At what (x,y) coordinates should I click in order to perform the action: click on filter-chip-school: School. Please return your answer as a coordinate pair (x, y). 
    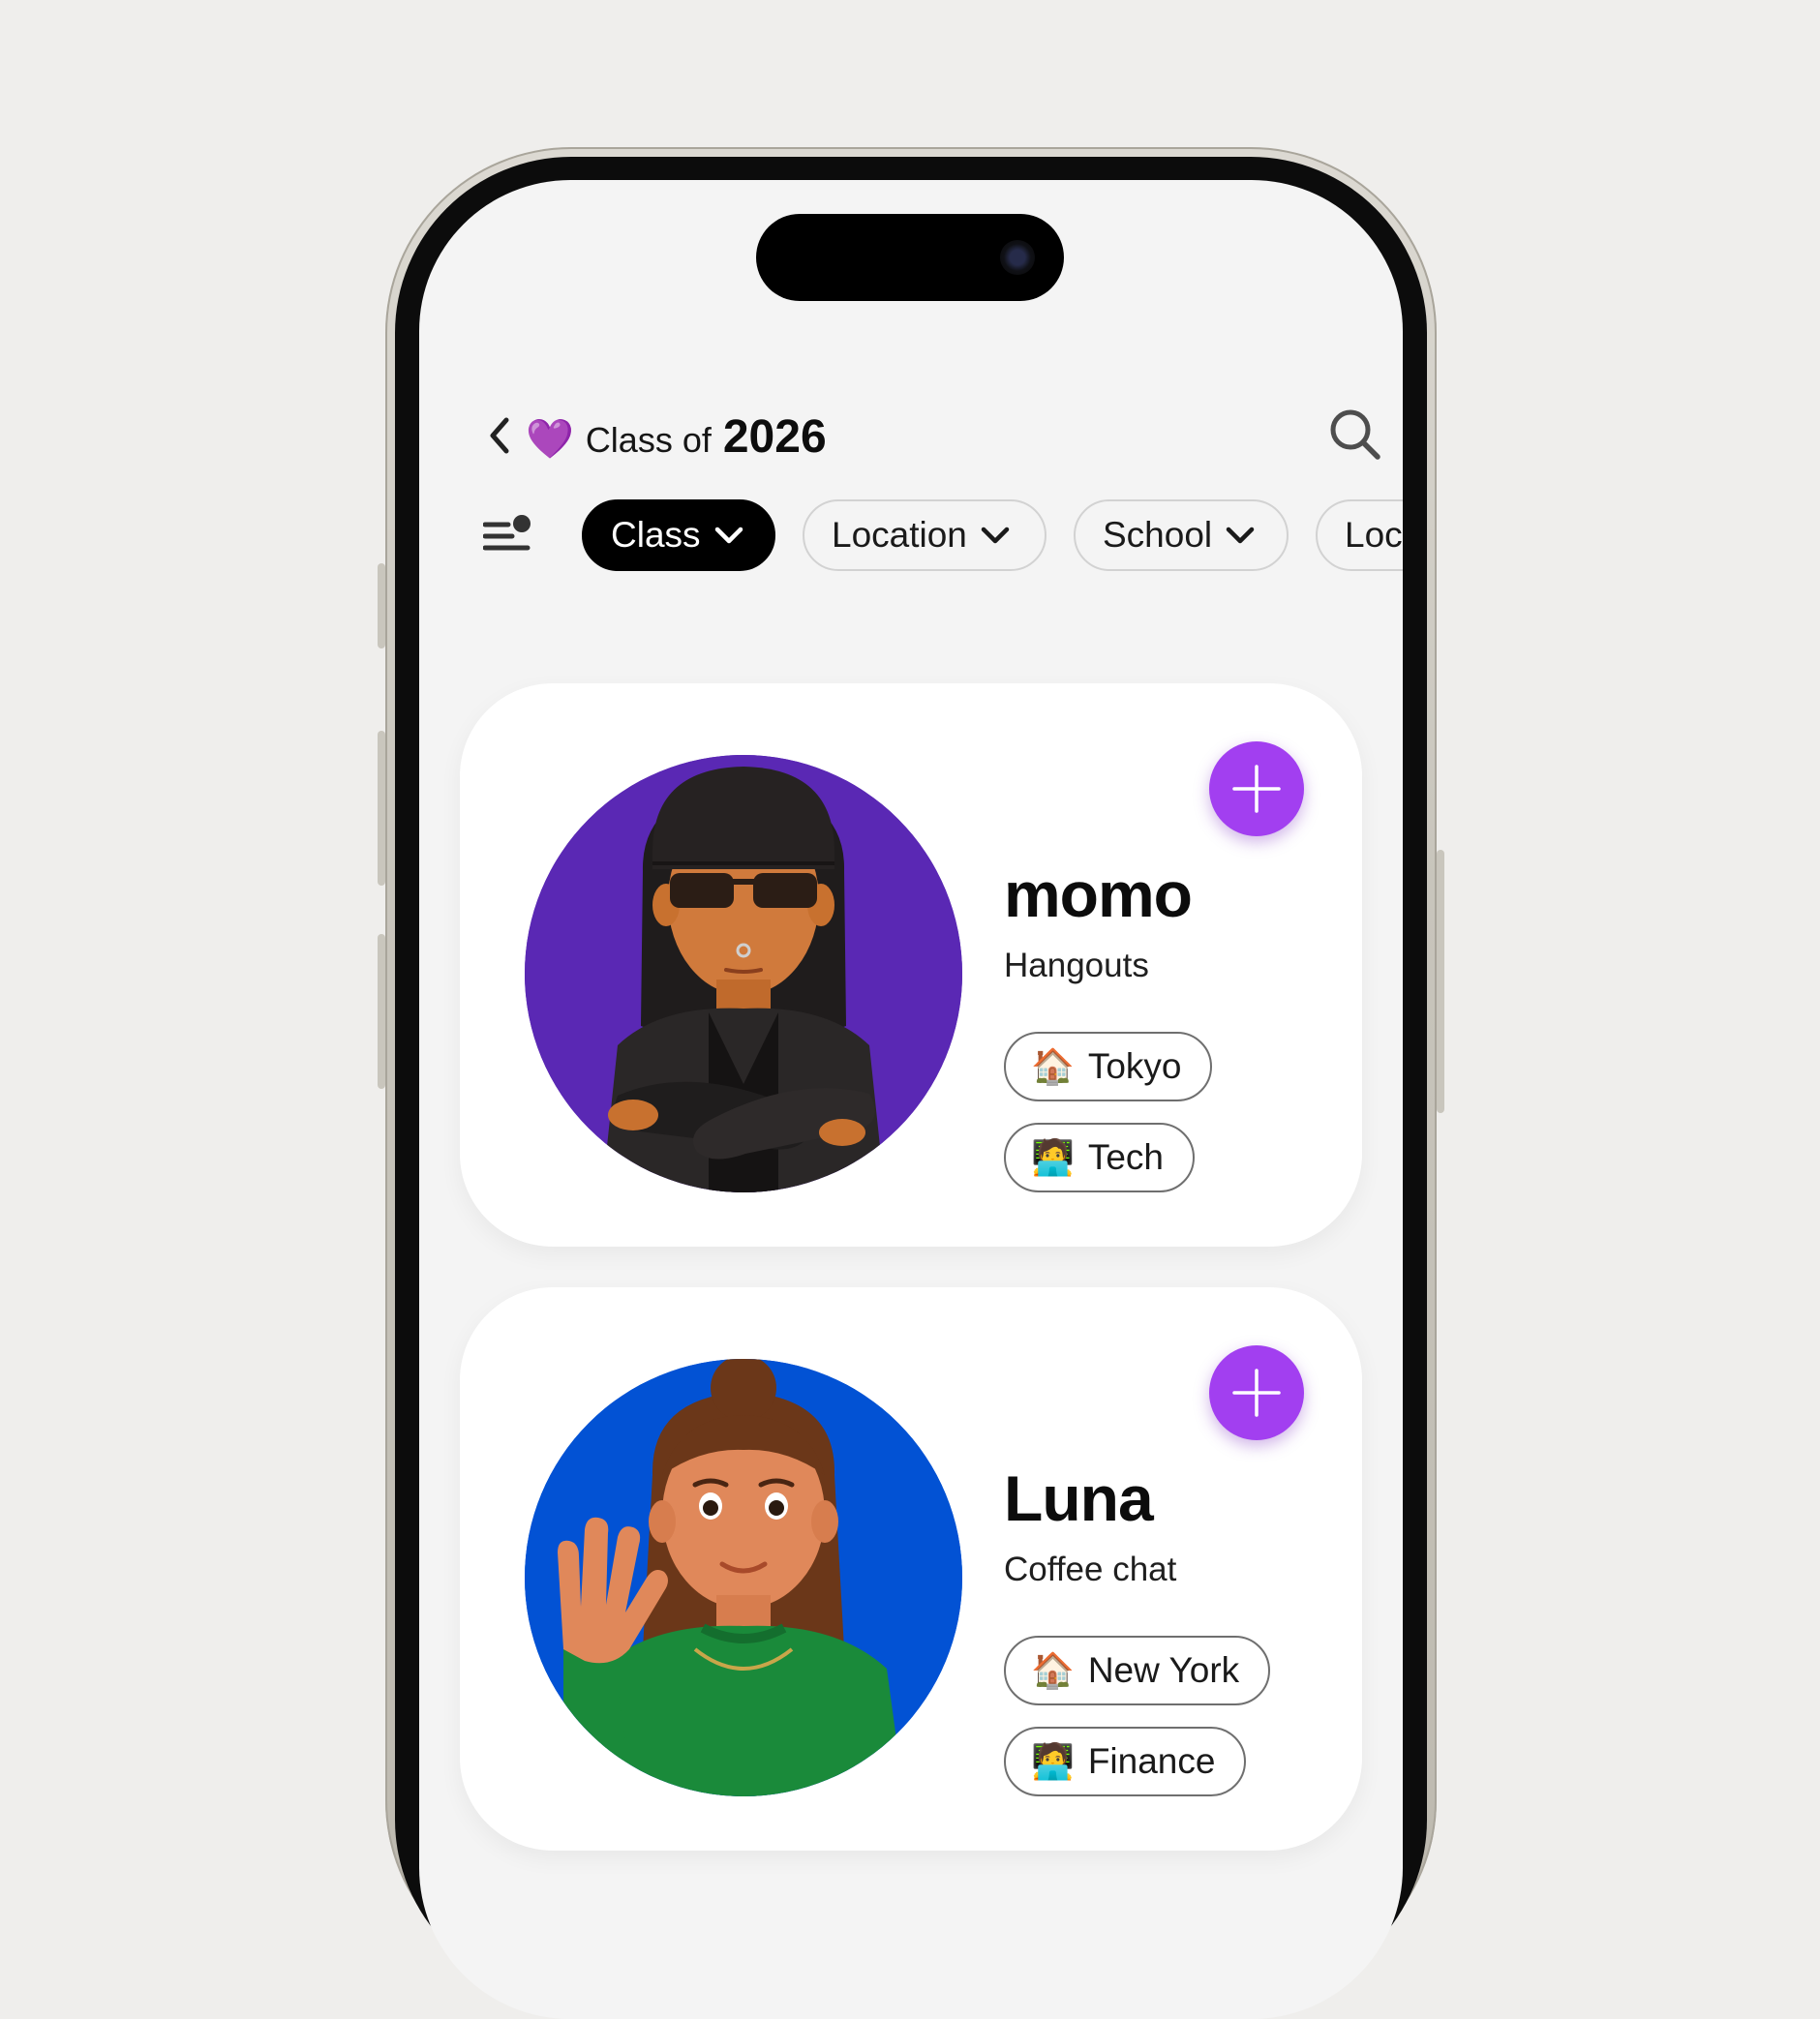
    Looking at the image, I should click on (1181, 535).